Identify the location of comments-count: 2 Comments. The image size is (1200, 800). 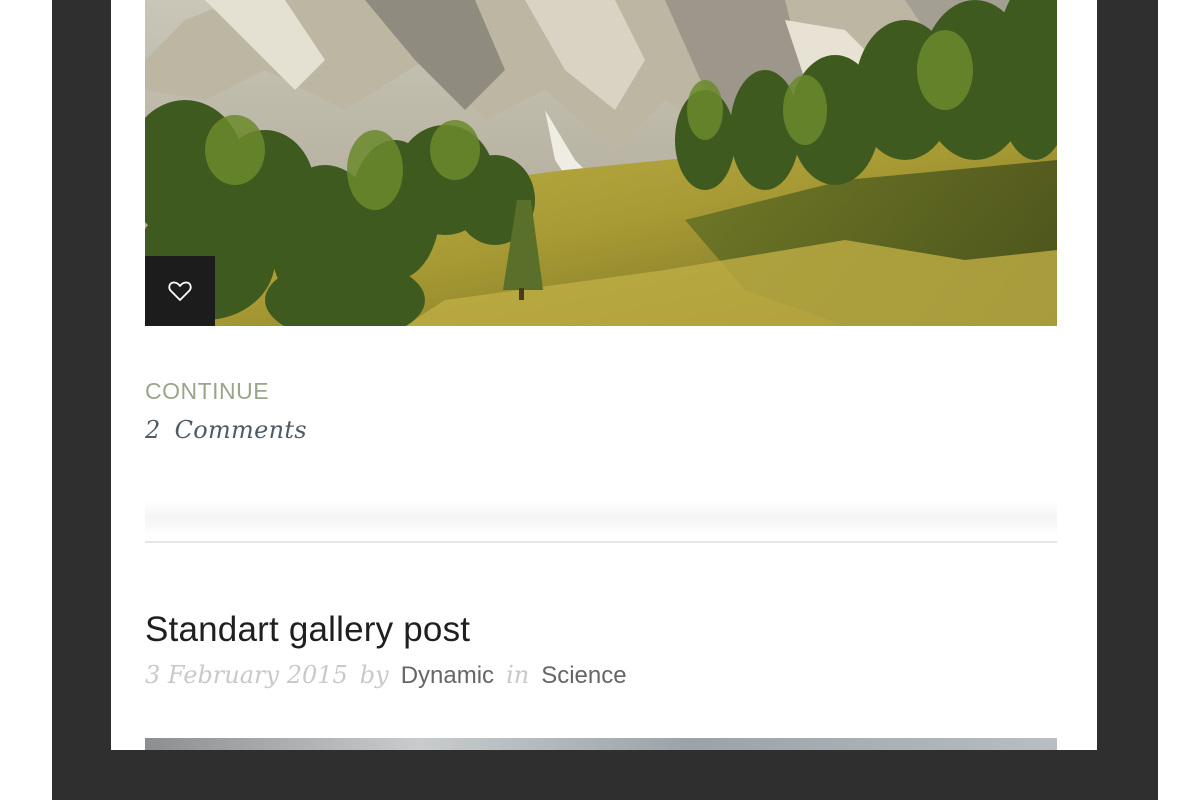
(226, 430).